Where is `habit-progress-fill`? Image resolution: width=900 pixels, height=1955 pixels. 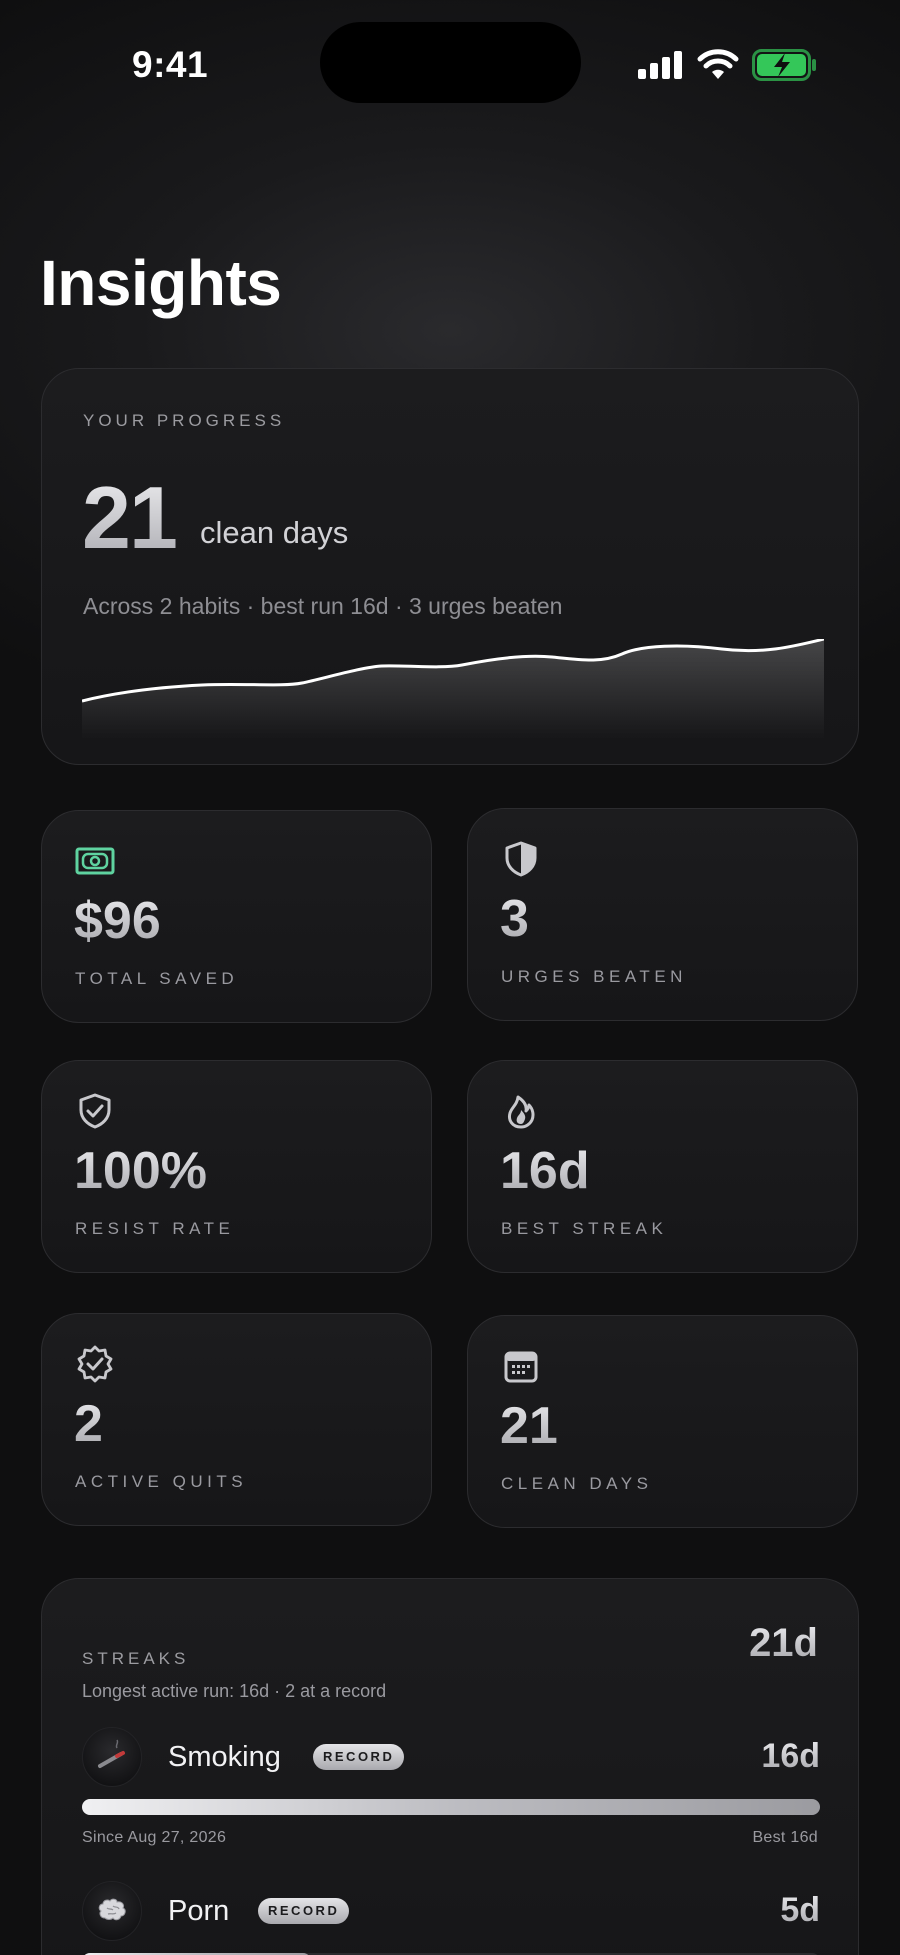 habit-progress-fill is located at coordinates (451, 1807).